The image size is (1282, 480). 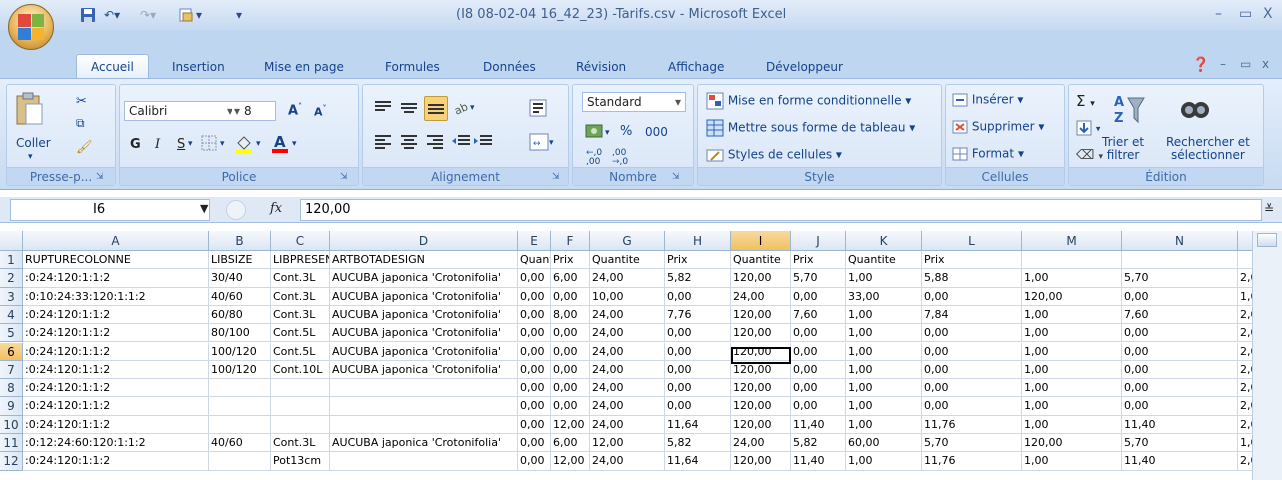 I want to click on cell-d3: AUCUBA japonica 'Crotonifolia', so click(x=424, y=296).